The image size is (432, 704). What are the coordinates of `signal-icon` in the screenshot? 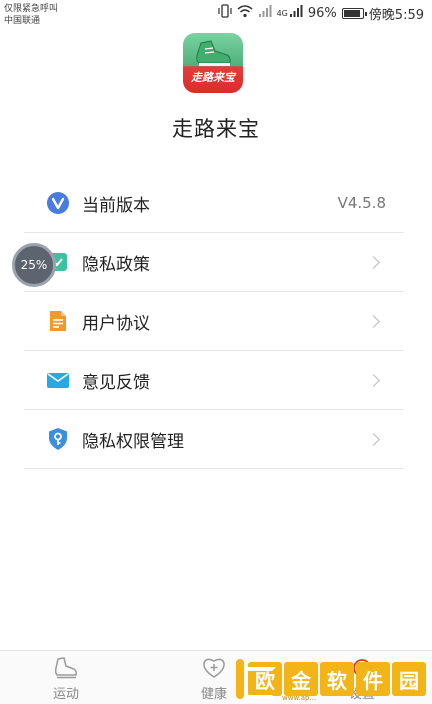 It's located at (296, 13).